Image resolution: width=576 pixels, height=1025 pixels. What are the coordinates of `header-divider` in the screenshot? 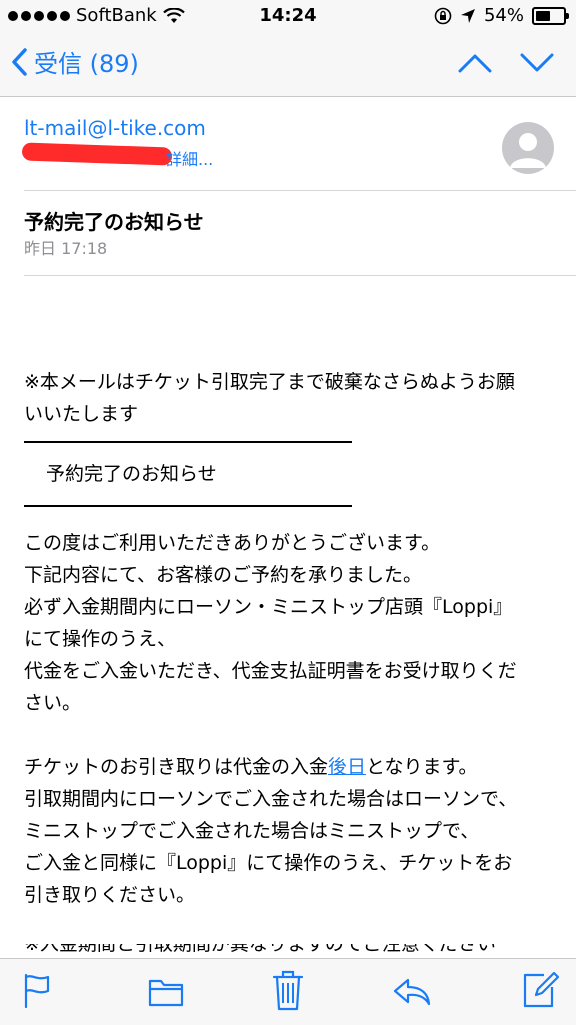 It's located at (300, 190).